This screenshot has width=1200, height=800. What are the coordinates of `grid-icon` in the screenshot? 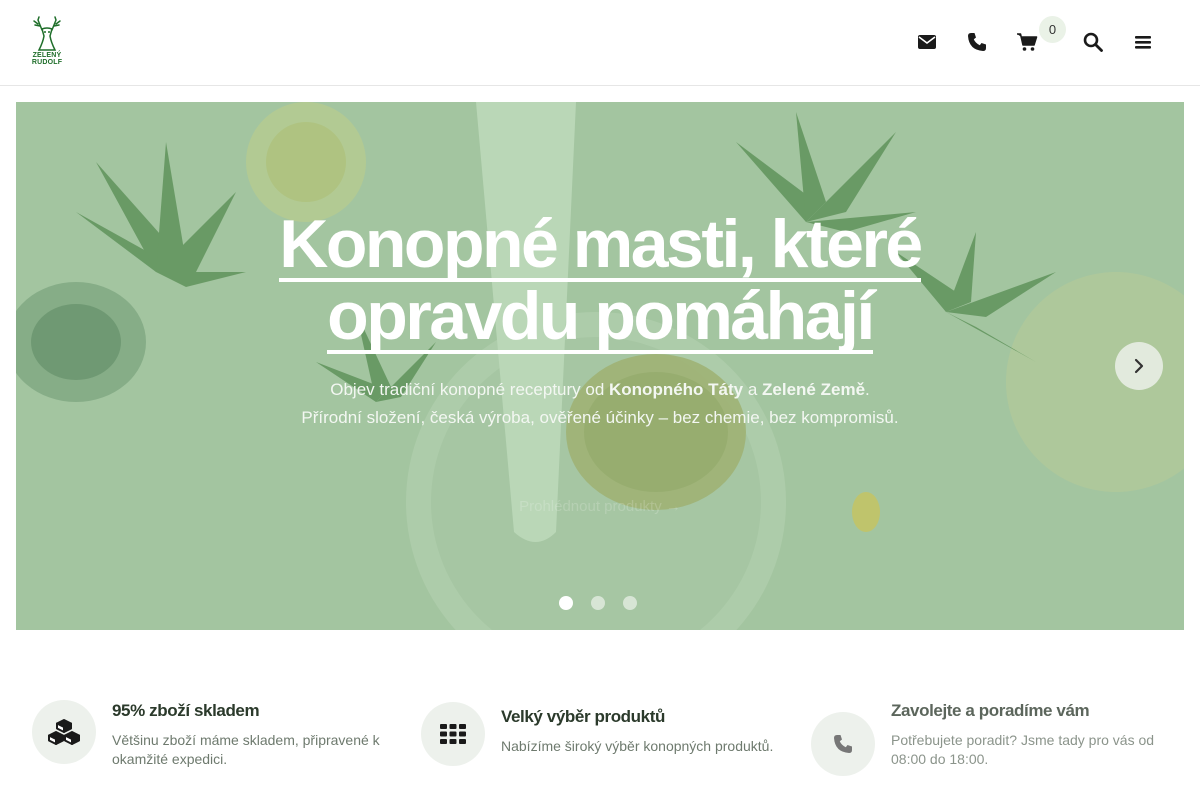 It's located at (453, 734).